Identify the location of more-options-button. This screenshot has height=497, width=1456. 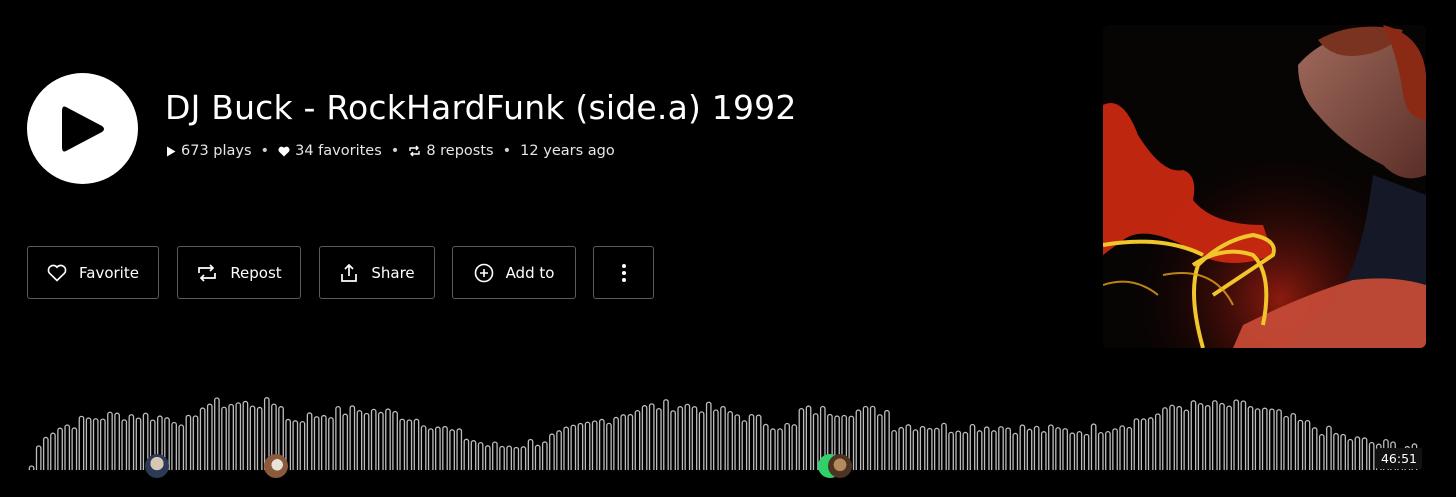
(623, 272).